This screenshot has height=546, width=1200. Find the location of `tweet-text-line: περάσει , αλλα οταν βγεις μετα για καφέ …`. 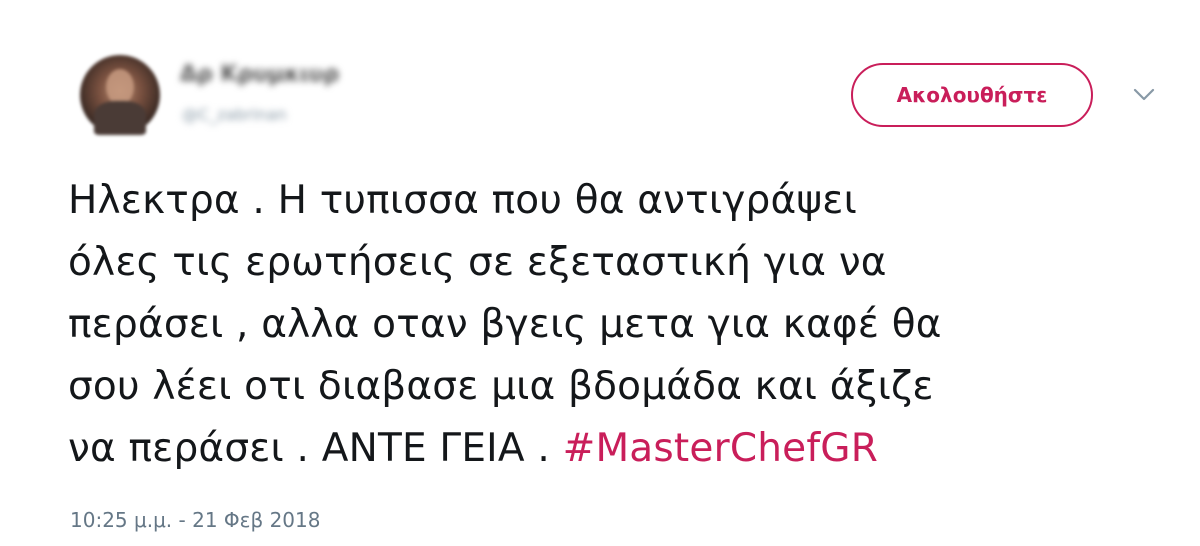

tweet-text-line: περάσει , αλλα οταν βγεις μετα για καφέ … is located at coordinates (505, 324).